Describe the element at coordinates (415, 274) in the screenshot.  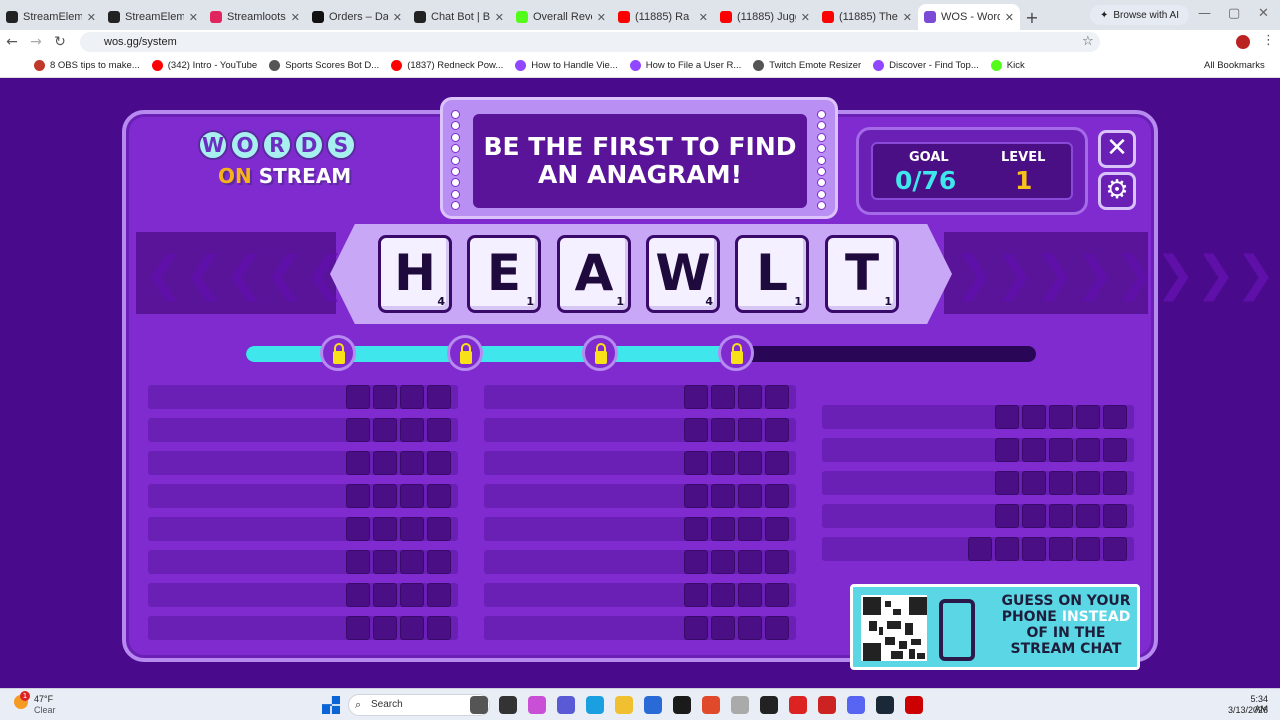
I see `letter-tile: H4` at that location.